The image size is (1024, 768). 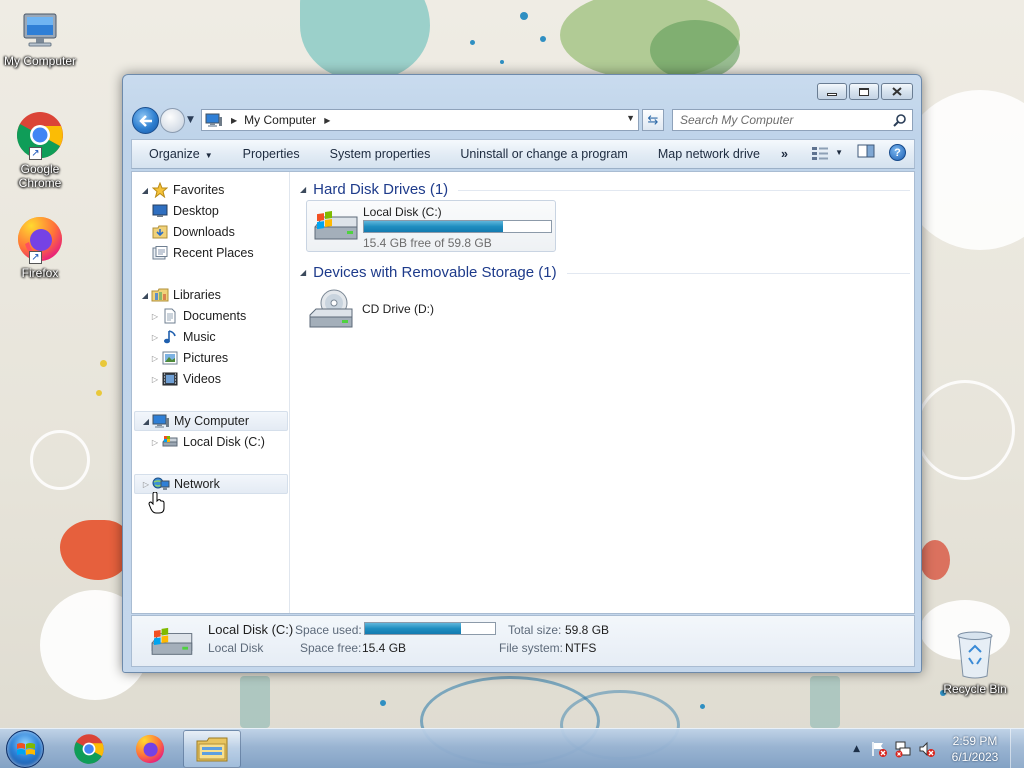 What do you see at coordinates (605, 272) in the screenshot?
I see `group-header-removable-storage: ◢ Devices with Removable Storage (1)` at bounding box center [605, 272].